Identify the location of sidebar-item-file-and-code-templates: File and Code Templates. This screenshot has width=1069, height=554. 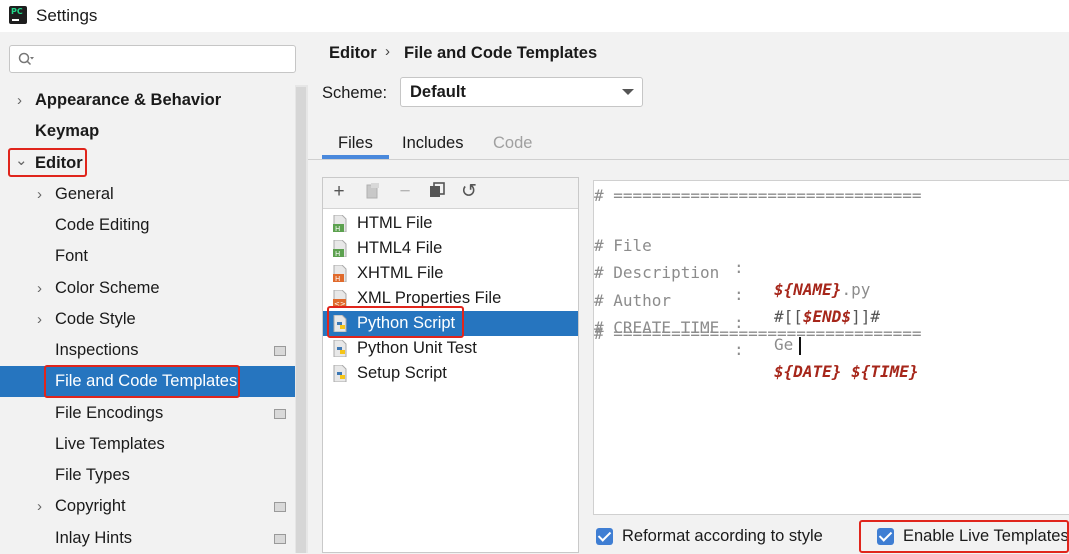
(154, 381).